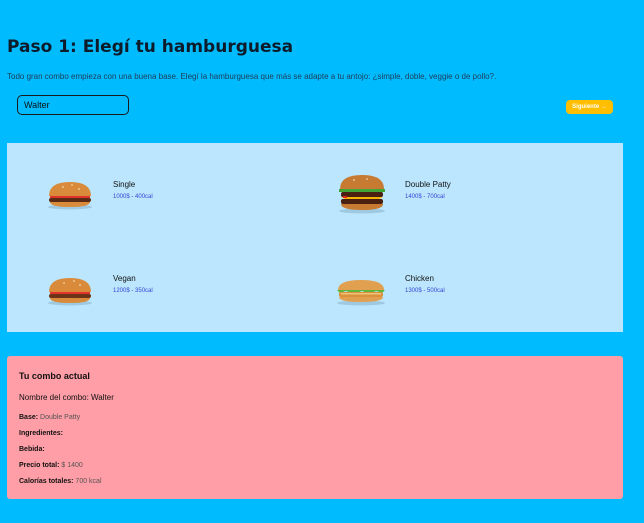 The height and width of the screenshot is (523, 644). Describe the element at coordinates (449, 277) in the screenshot. I see `burger-option-chicken: Chicken 1300$ - 500cal` at that location.